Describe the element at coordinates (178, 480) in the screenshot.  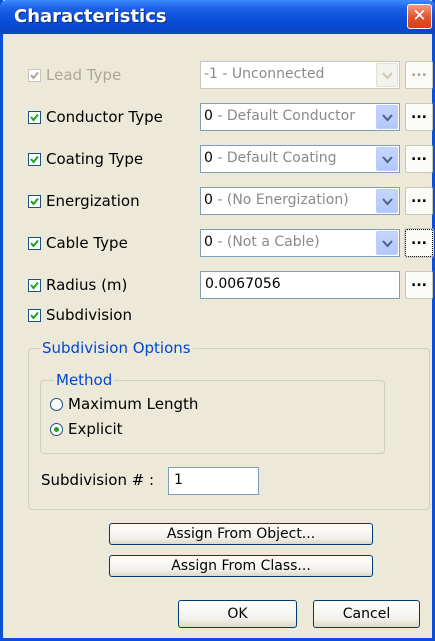
I see `subdivision-count-value: 1` at that location.